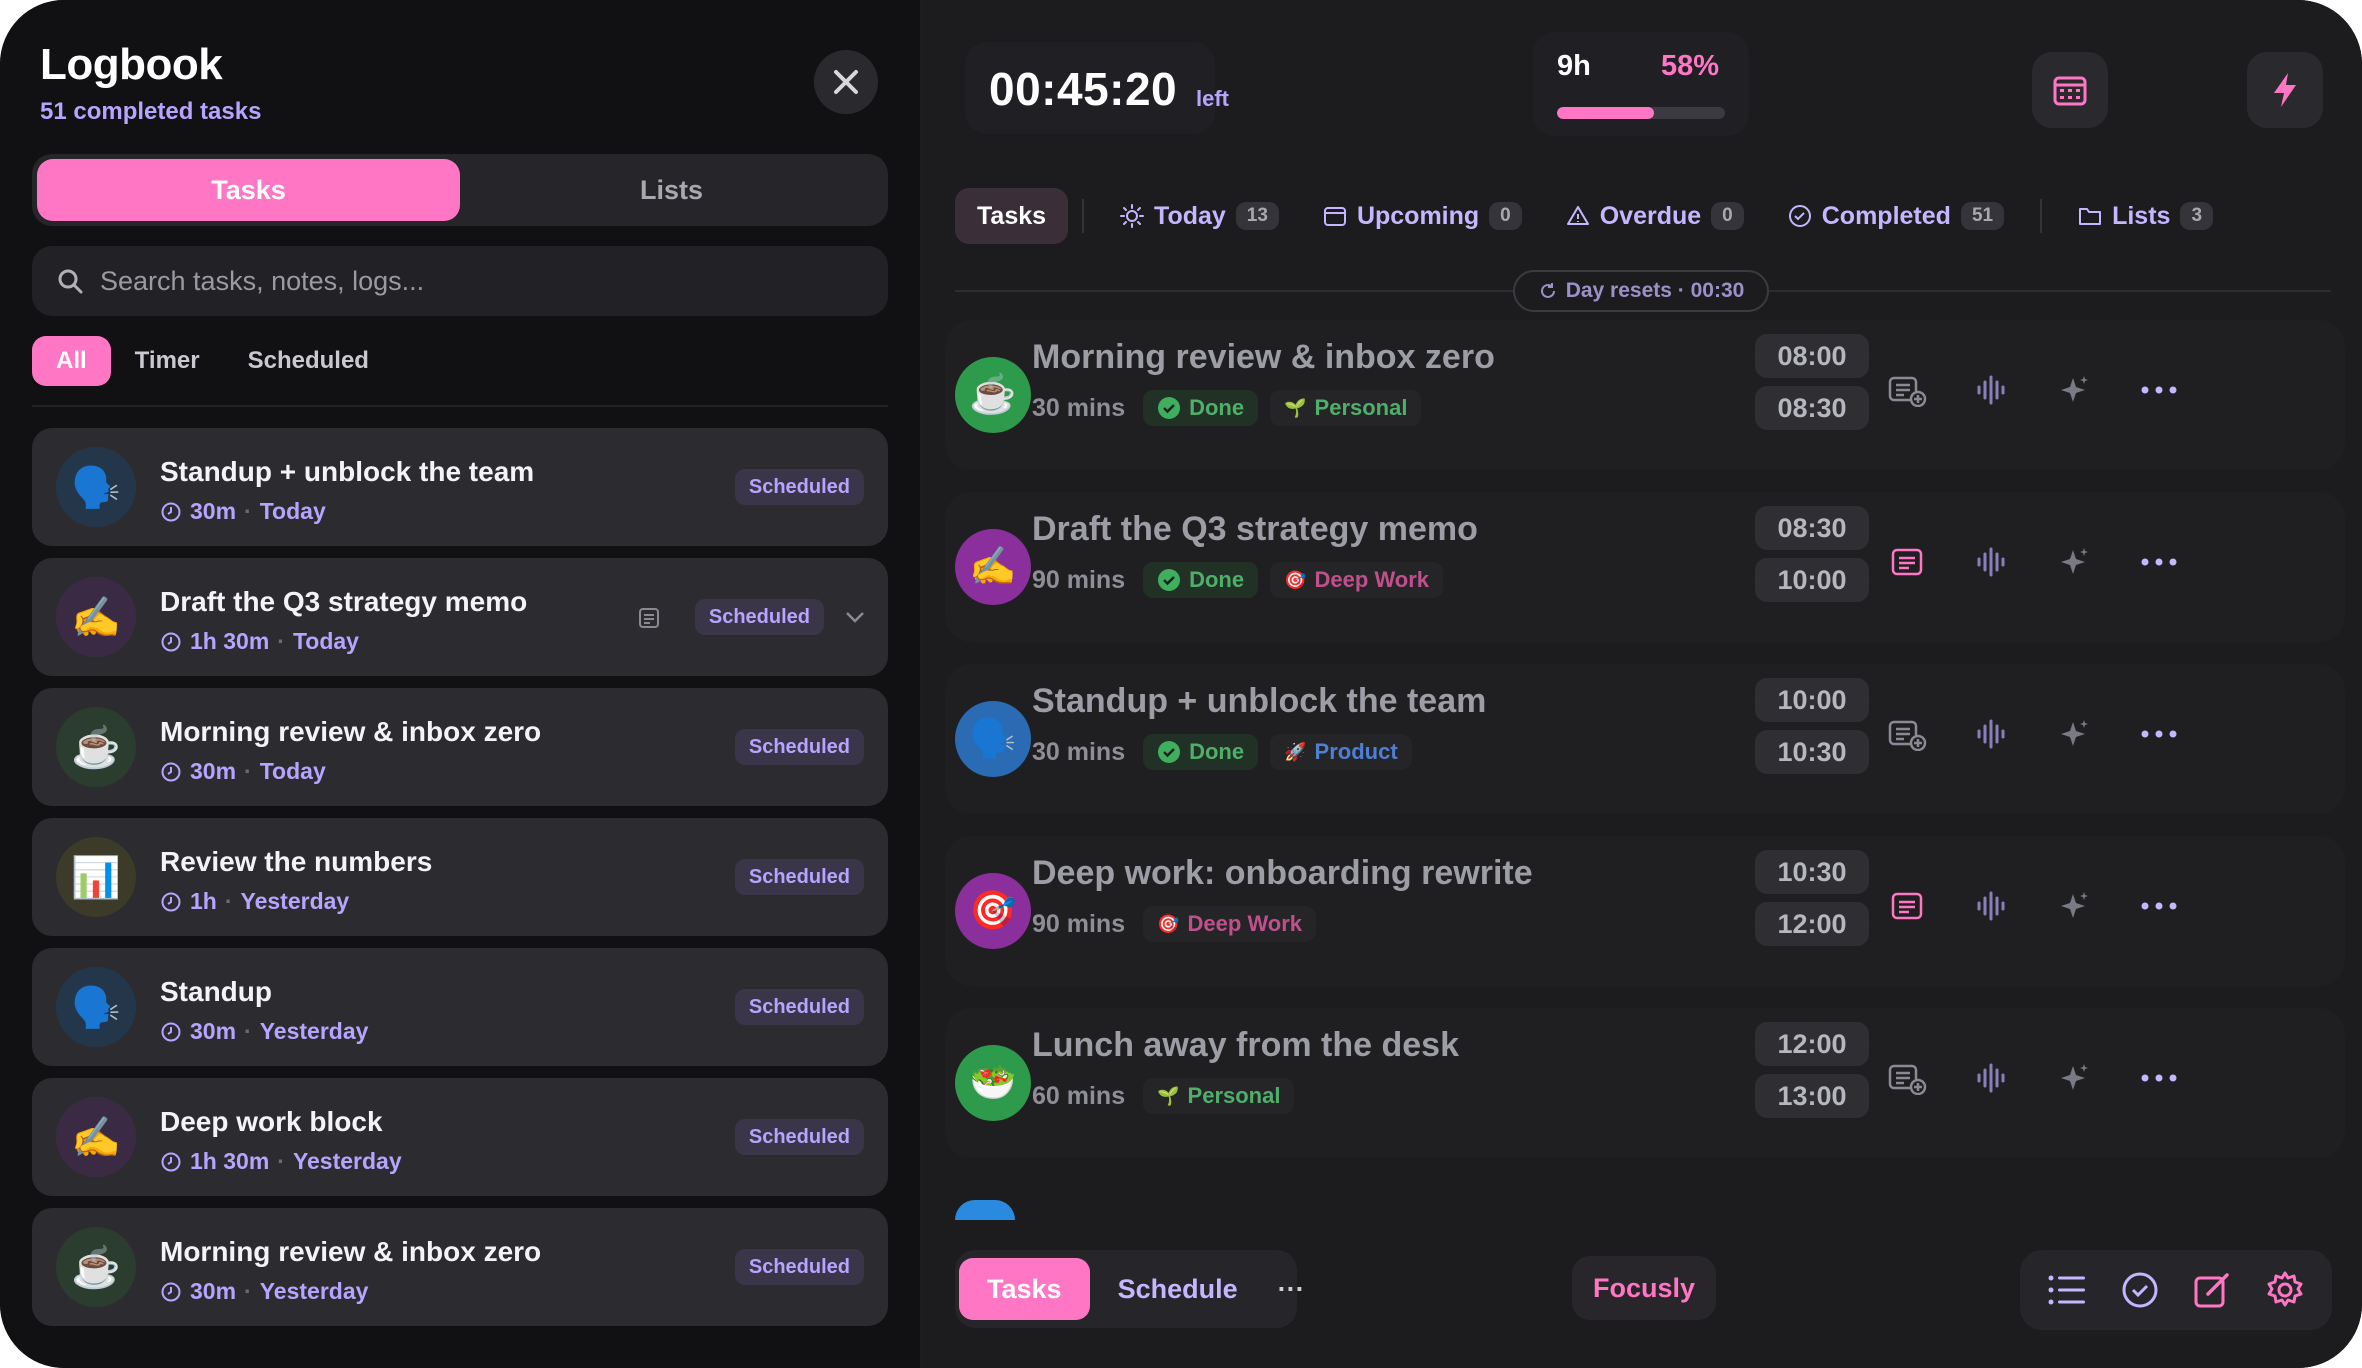 This screenshot has width=2362, height=1368. Describe the element at coordinates (167, 361) in the screenshot. I see `filter-timer: Timer` at that location.